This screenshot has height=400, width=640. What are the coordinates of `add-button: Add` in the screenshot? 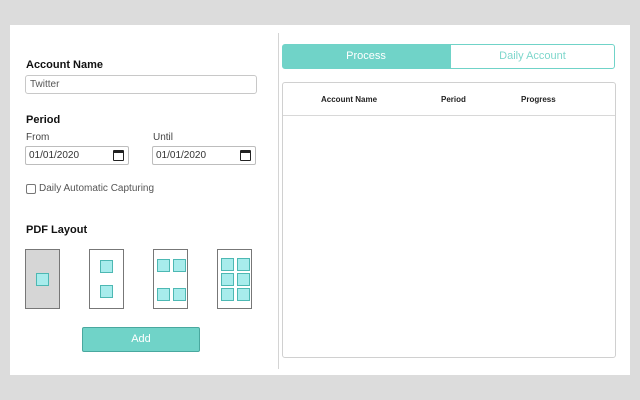 It's located at (141, 339).